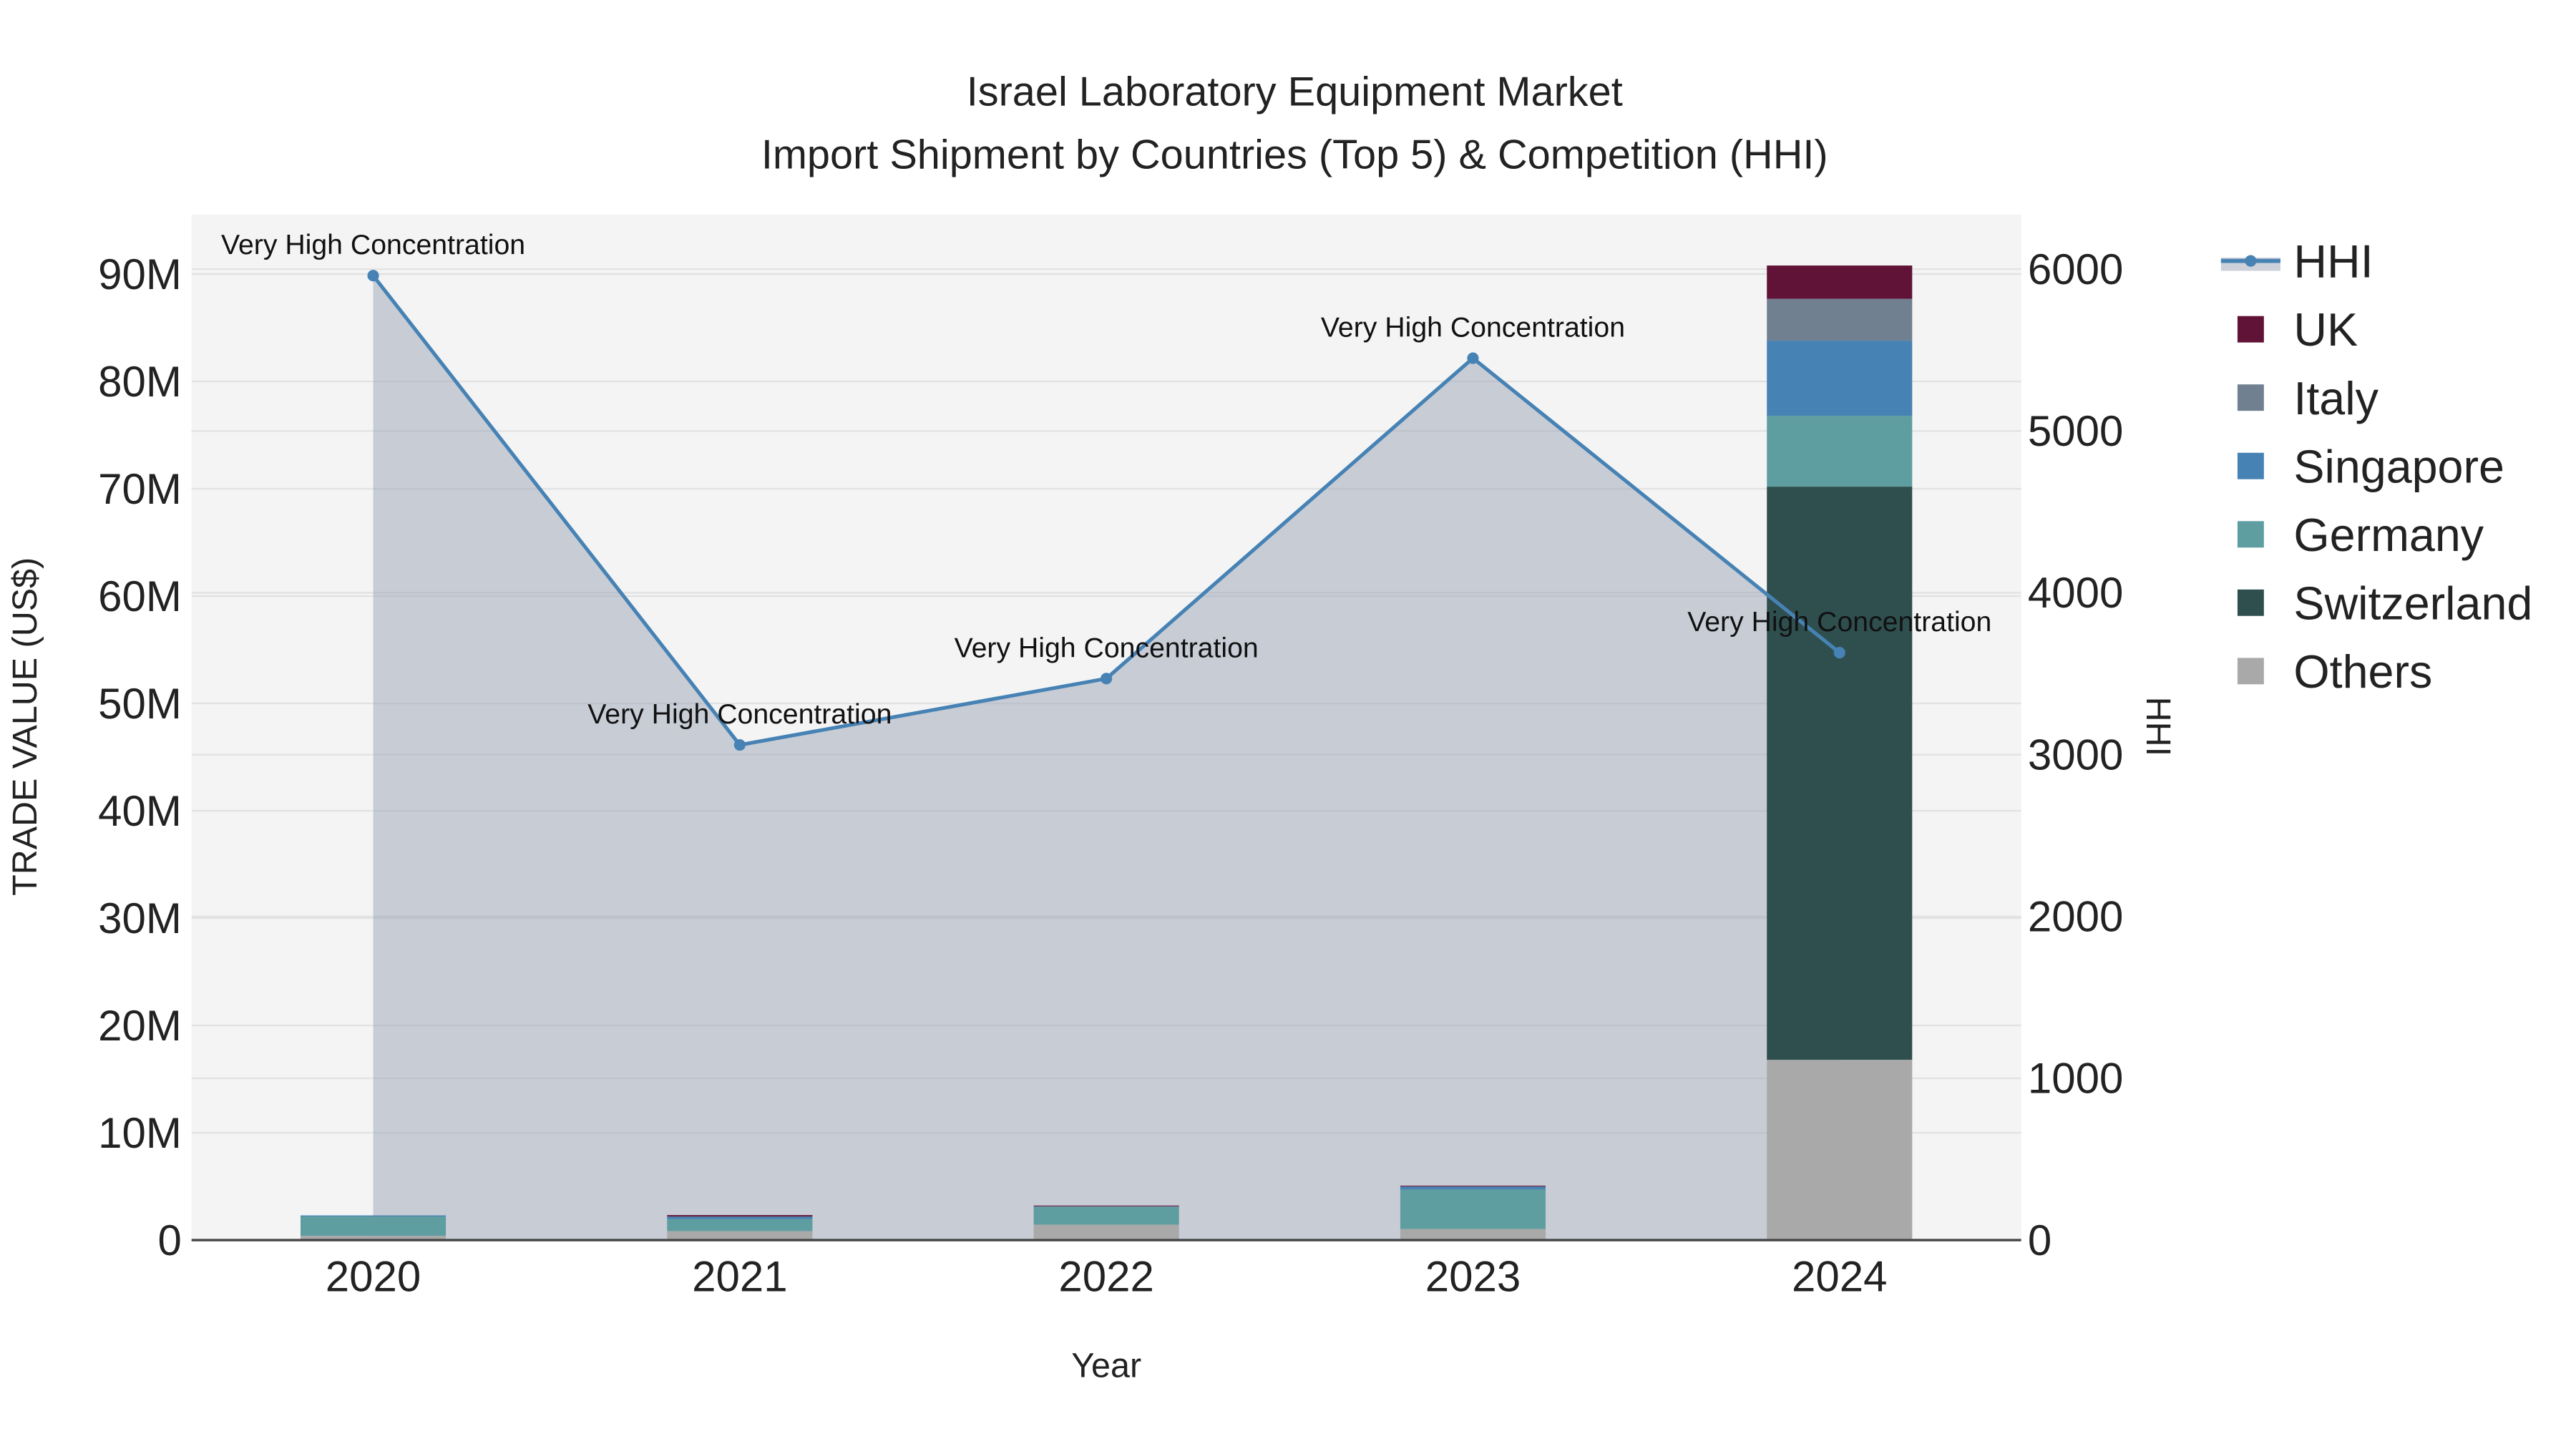  I want to click on y-tick-label: 90M, so click(140, 274).